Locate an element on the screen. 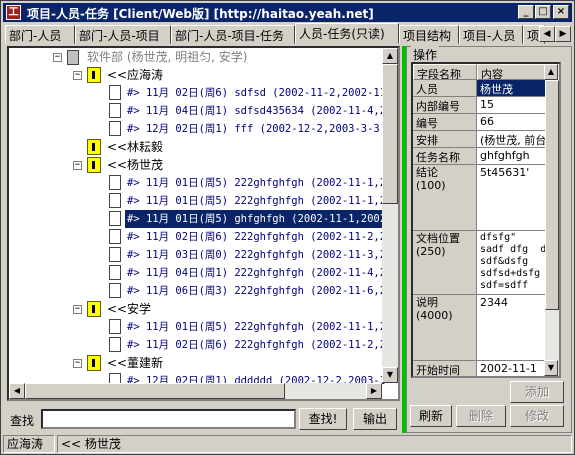 The height and width of the screenshot is (455, 575). tree-department-row: − 软件部 (杨世茂, 明祖匀, 安学) is located at coordinates (199, 57).